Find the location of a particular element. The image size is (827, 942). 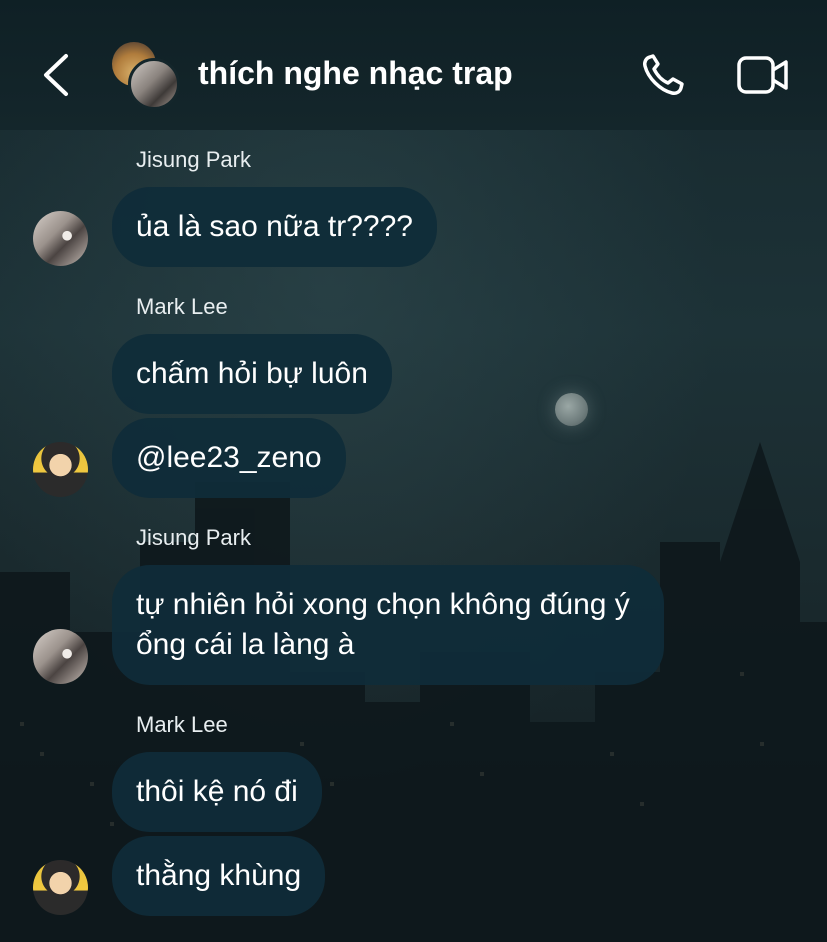

chat-header: thích nghe nhạc trap is located at coordinates (413, 65).